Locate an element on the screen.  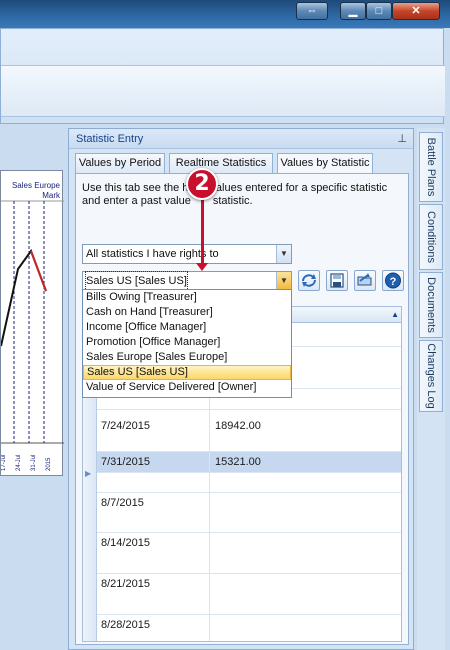
chart-plot: 17-Jul 24-Jul 31-Jul 2015 is located at coordinates (32, 335).